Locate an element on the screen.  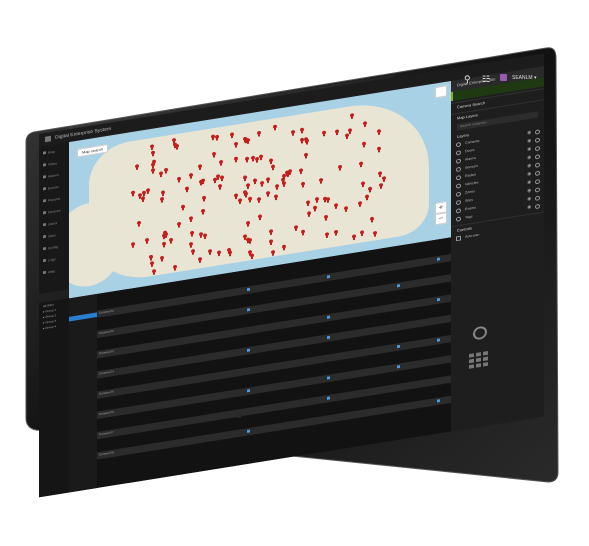
nav-item: Users is located at coordinates (54, 224).